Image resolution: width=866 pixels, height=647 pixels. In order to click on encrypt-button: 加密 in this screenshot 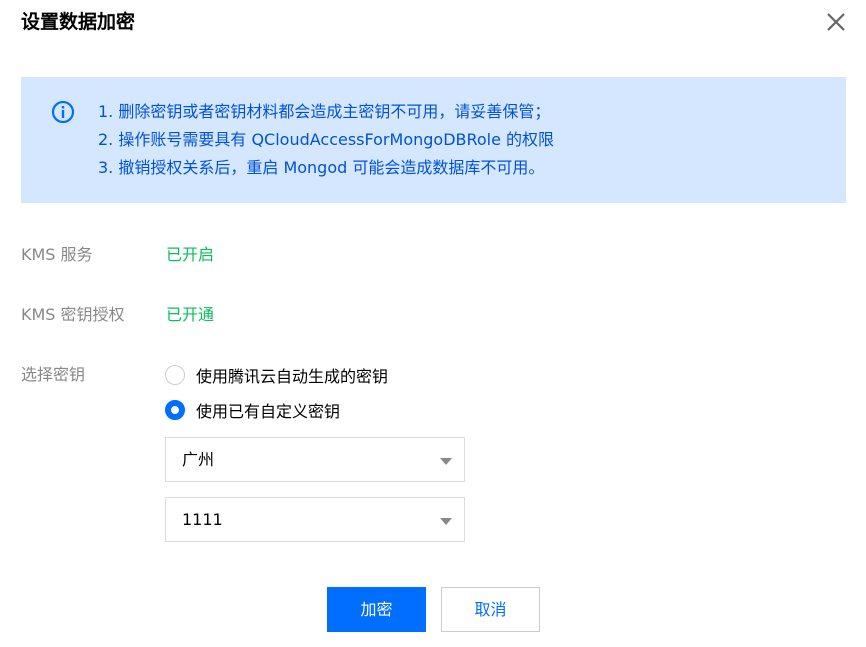, I will do `click(376, 609)`.